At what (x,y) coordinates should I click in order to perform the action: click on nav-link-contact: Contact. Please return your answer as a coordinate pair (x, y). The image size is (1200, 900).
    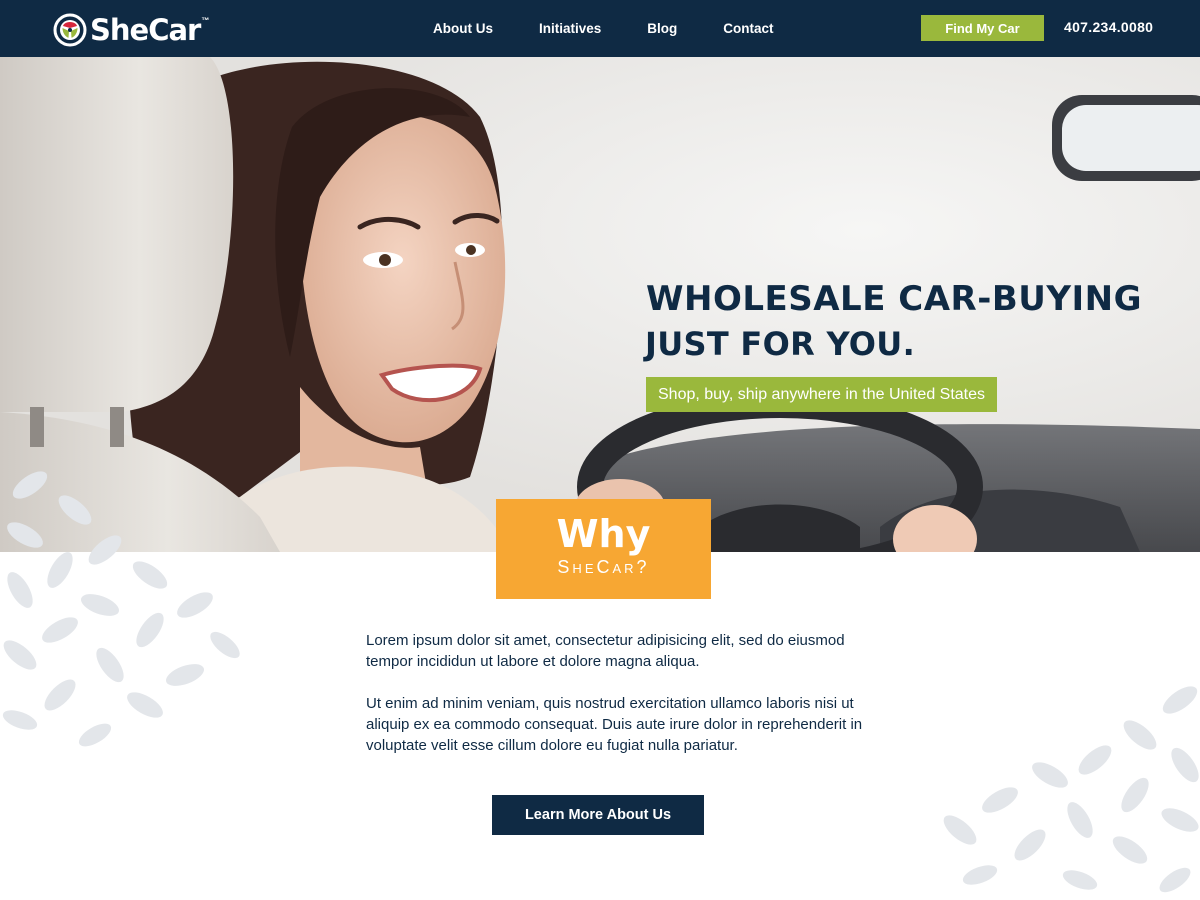
    Looking at the image, I should click on (748, 28).